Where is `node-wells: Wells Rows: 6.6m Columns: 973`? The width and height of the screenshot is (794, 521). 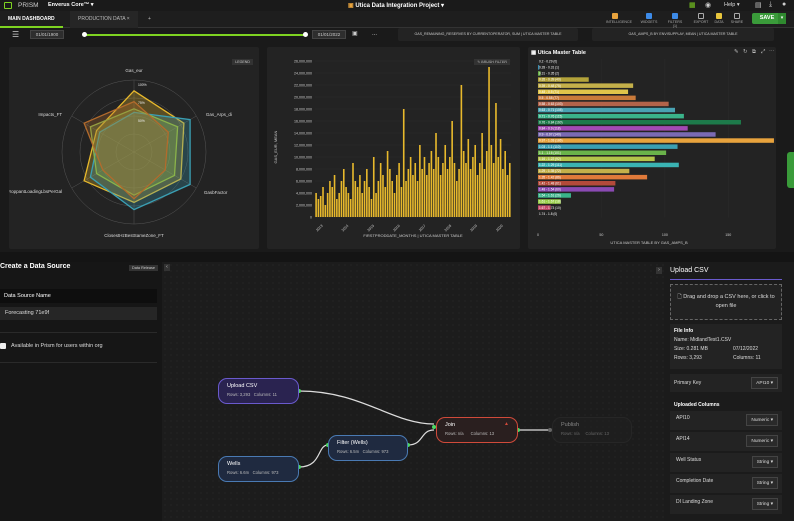 node-wells: Wells Rows: 6.6m Columns: 973 is located at coordinates (258, 469).